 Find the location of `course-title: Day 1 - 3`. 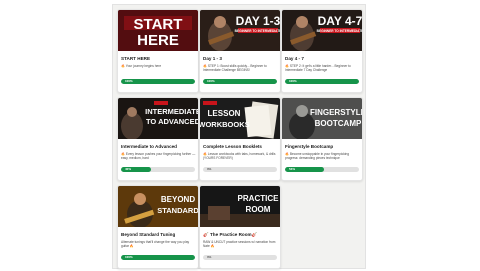

course-title: Day 1 - 3 is located at coordinates (240, 58).